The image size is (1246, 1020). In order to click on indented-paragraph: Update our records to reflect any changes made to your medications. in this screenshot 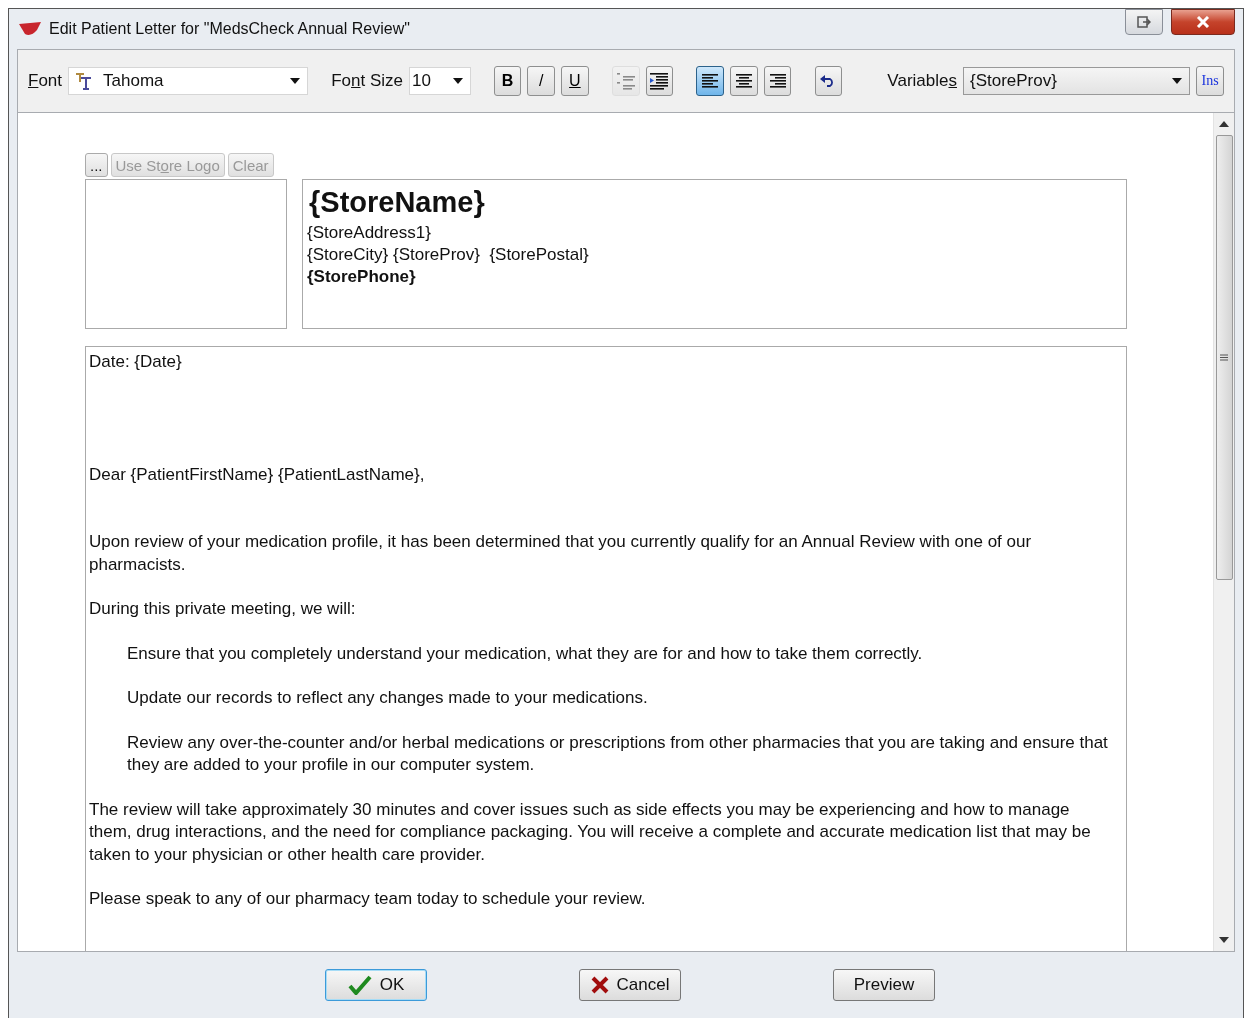, I will do `click(387, 698)`.